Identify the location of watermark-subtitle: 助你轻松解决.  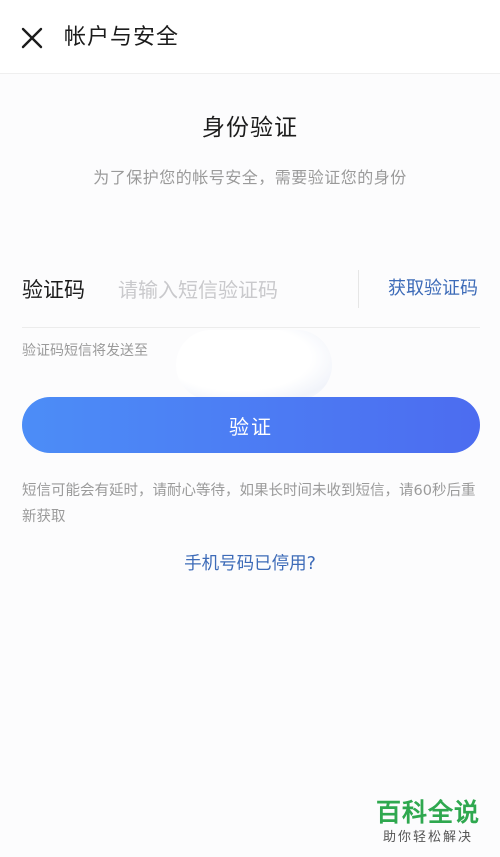
(427, 837).